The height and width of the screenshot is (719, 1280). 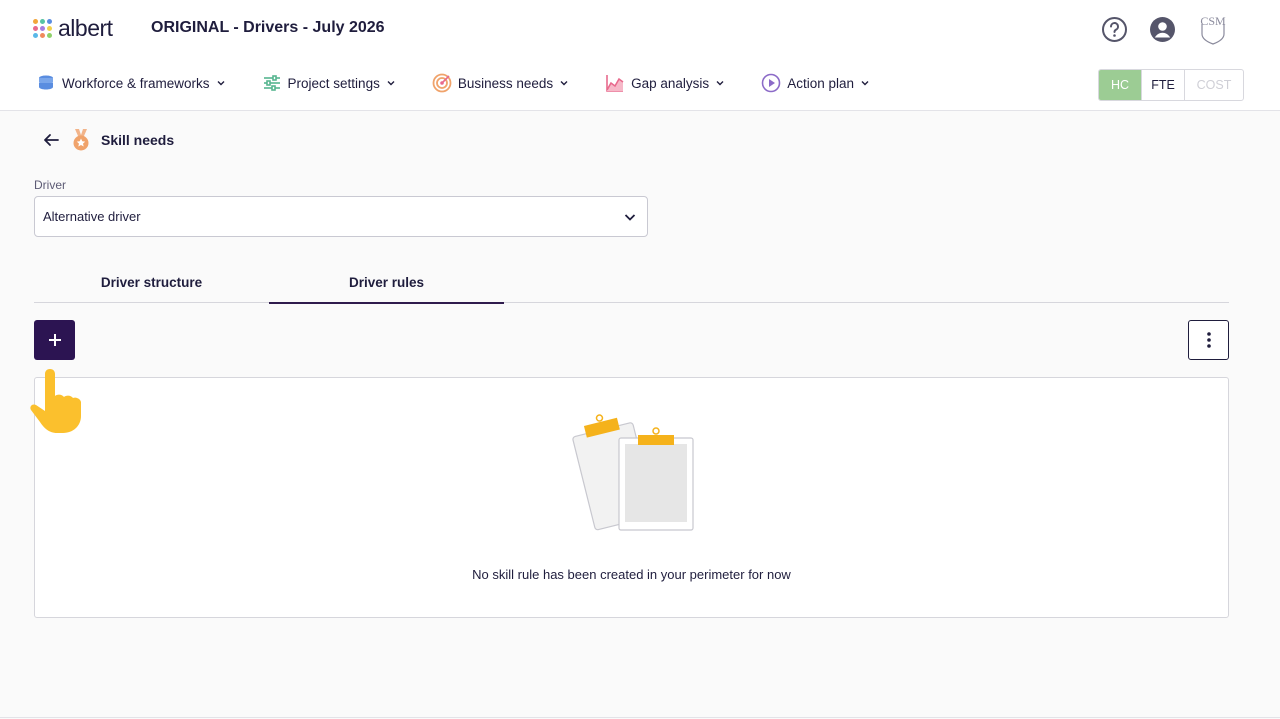 What do you see at coordinates (341, 216) in the screenshot?
I see `driver-select: Alternative driver` at bounding box center [341, 216].